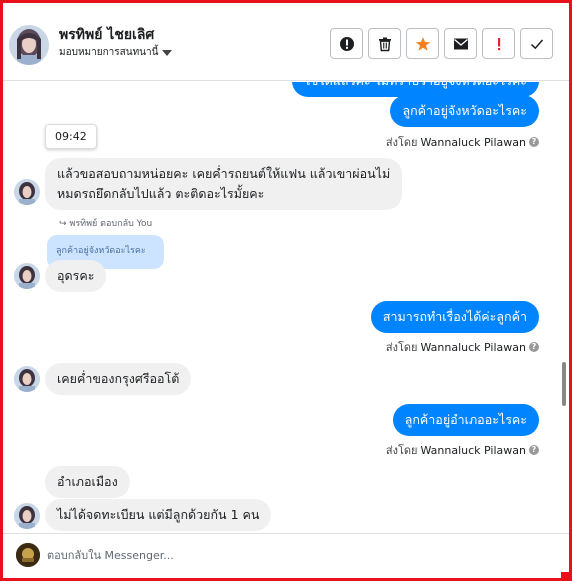 The width and height of the screenshot is (572, 581). I want to click on assign-conversation-dropdown: มอบหมายการสนทนานี้, so click(116, 52).